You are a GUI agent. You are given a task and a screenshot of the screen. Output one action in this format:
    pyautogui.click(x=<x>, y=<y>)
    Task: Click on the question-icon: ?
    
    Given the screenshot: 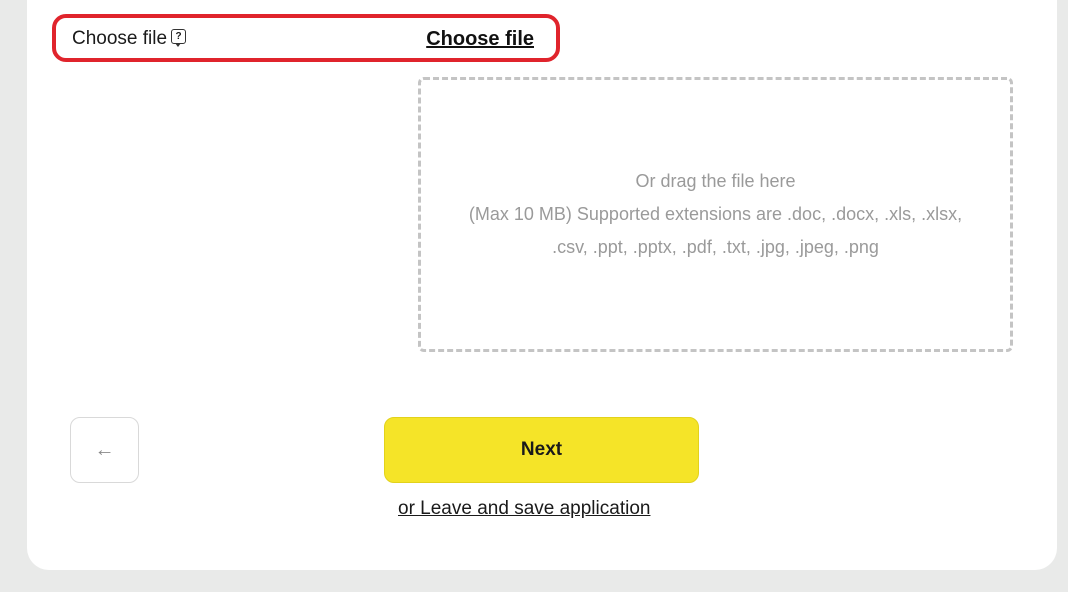 What is the action you would take?
    pyautogui.click(x=179, y=37)
    